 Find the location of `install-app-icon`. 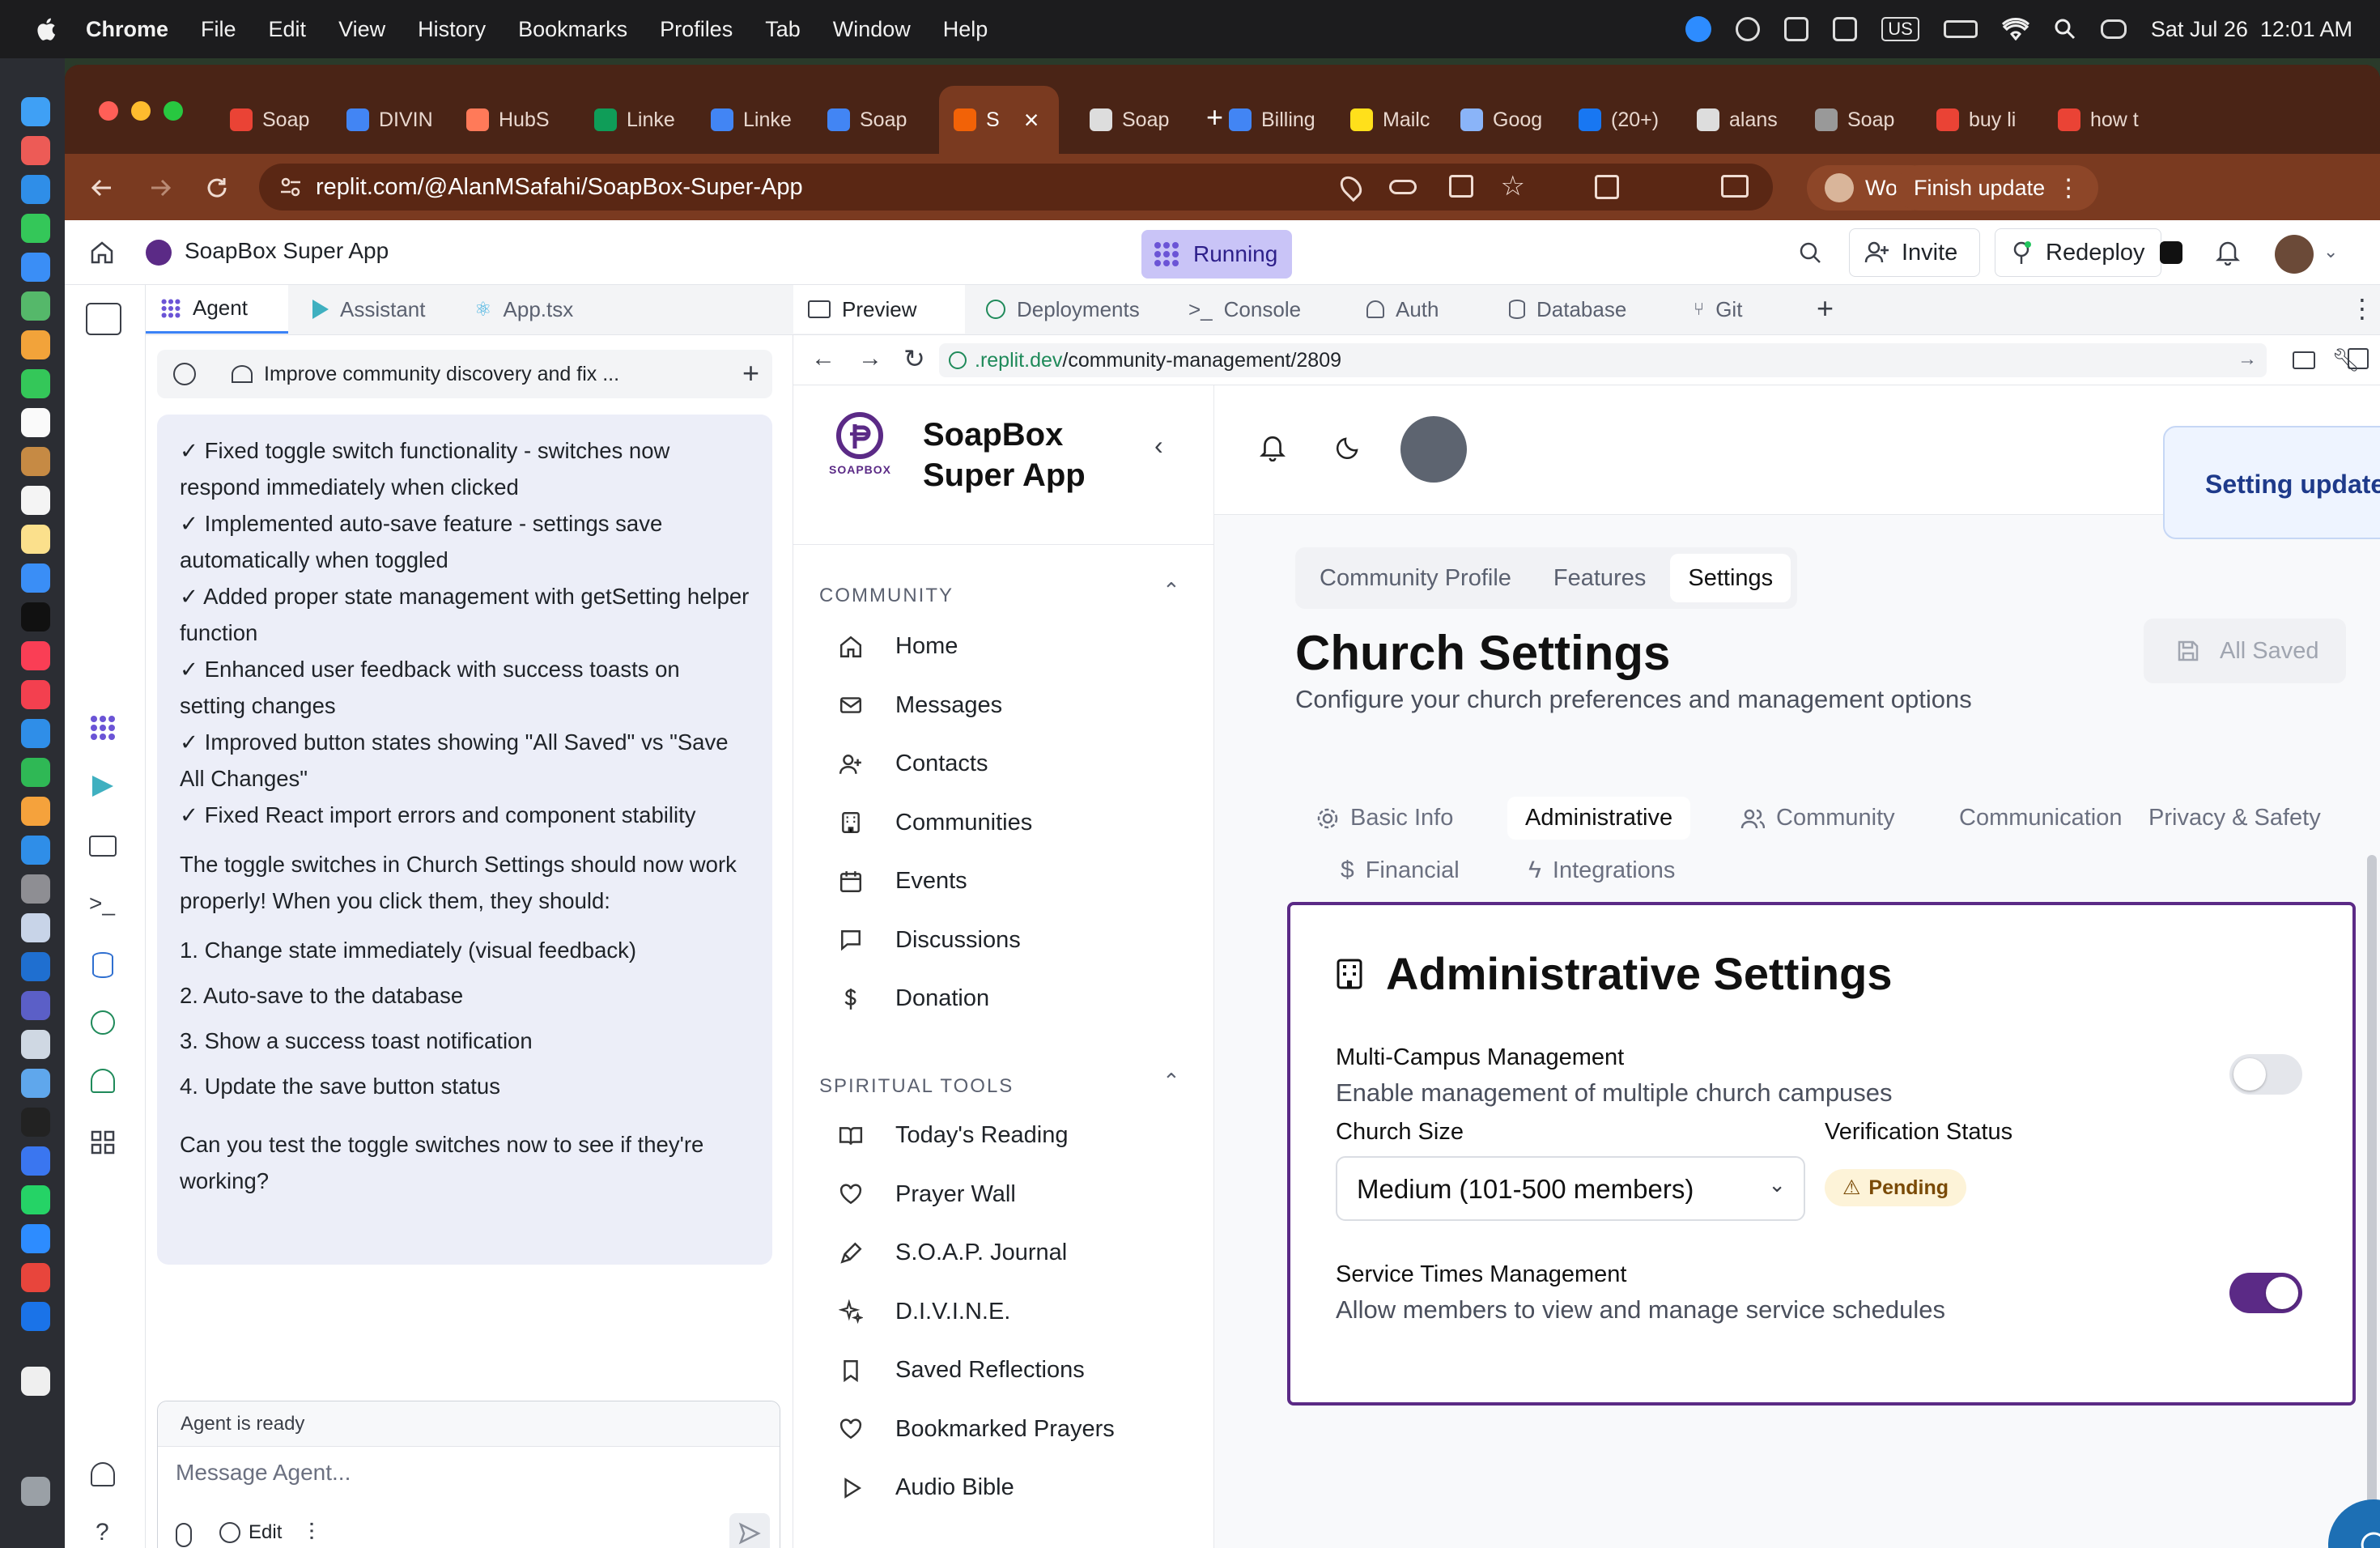

install-app-icon is located at coordinates (1461, 186).